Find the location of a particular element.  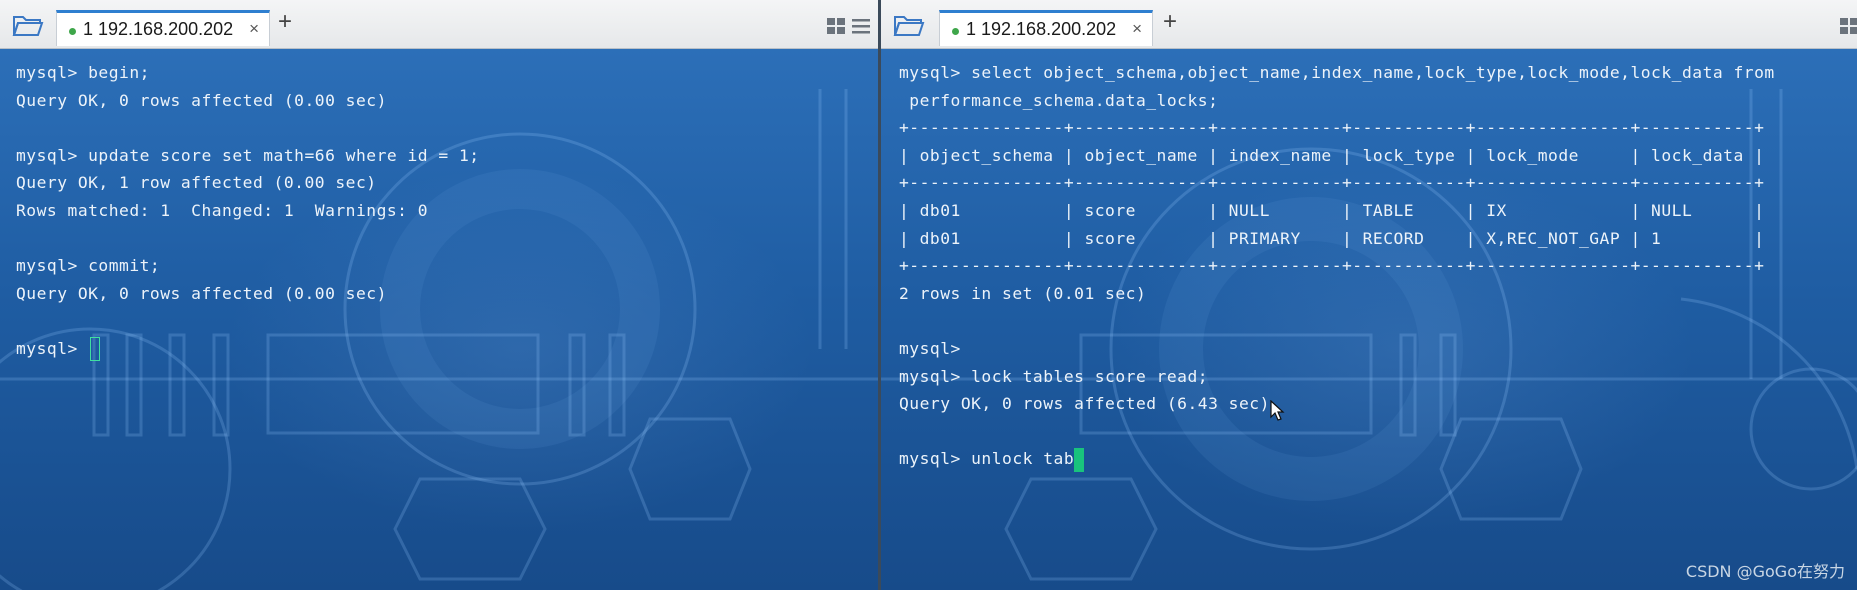

terminal-line: Query OK, 1 row affected (0.00 sec) is located at coordinates (196, 183).